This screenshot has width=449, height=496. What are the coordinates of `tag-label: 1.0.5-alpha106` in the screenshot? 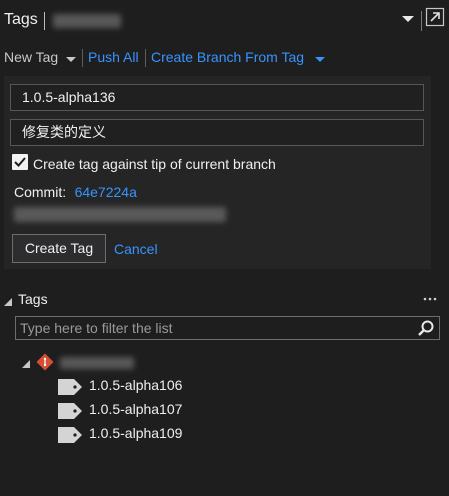 It's located at (136, 385).